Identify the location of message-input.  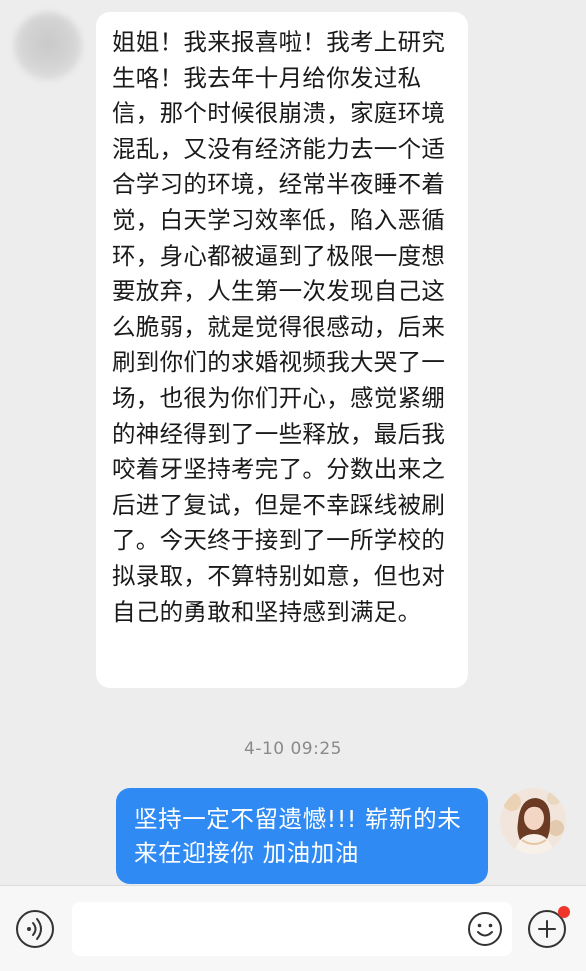
(292, 929).